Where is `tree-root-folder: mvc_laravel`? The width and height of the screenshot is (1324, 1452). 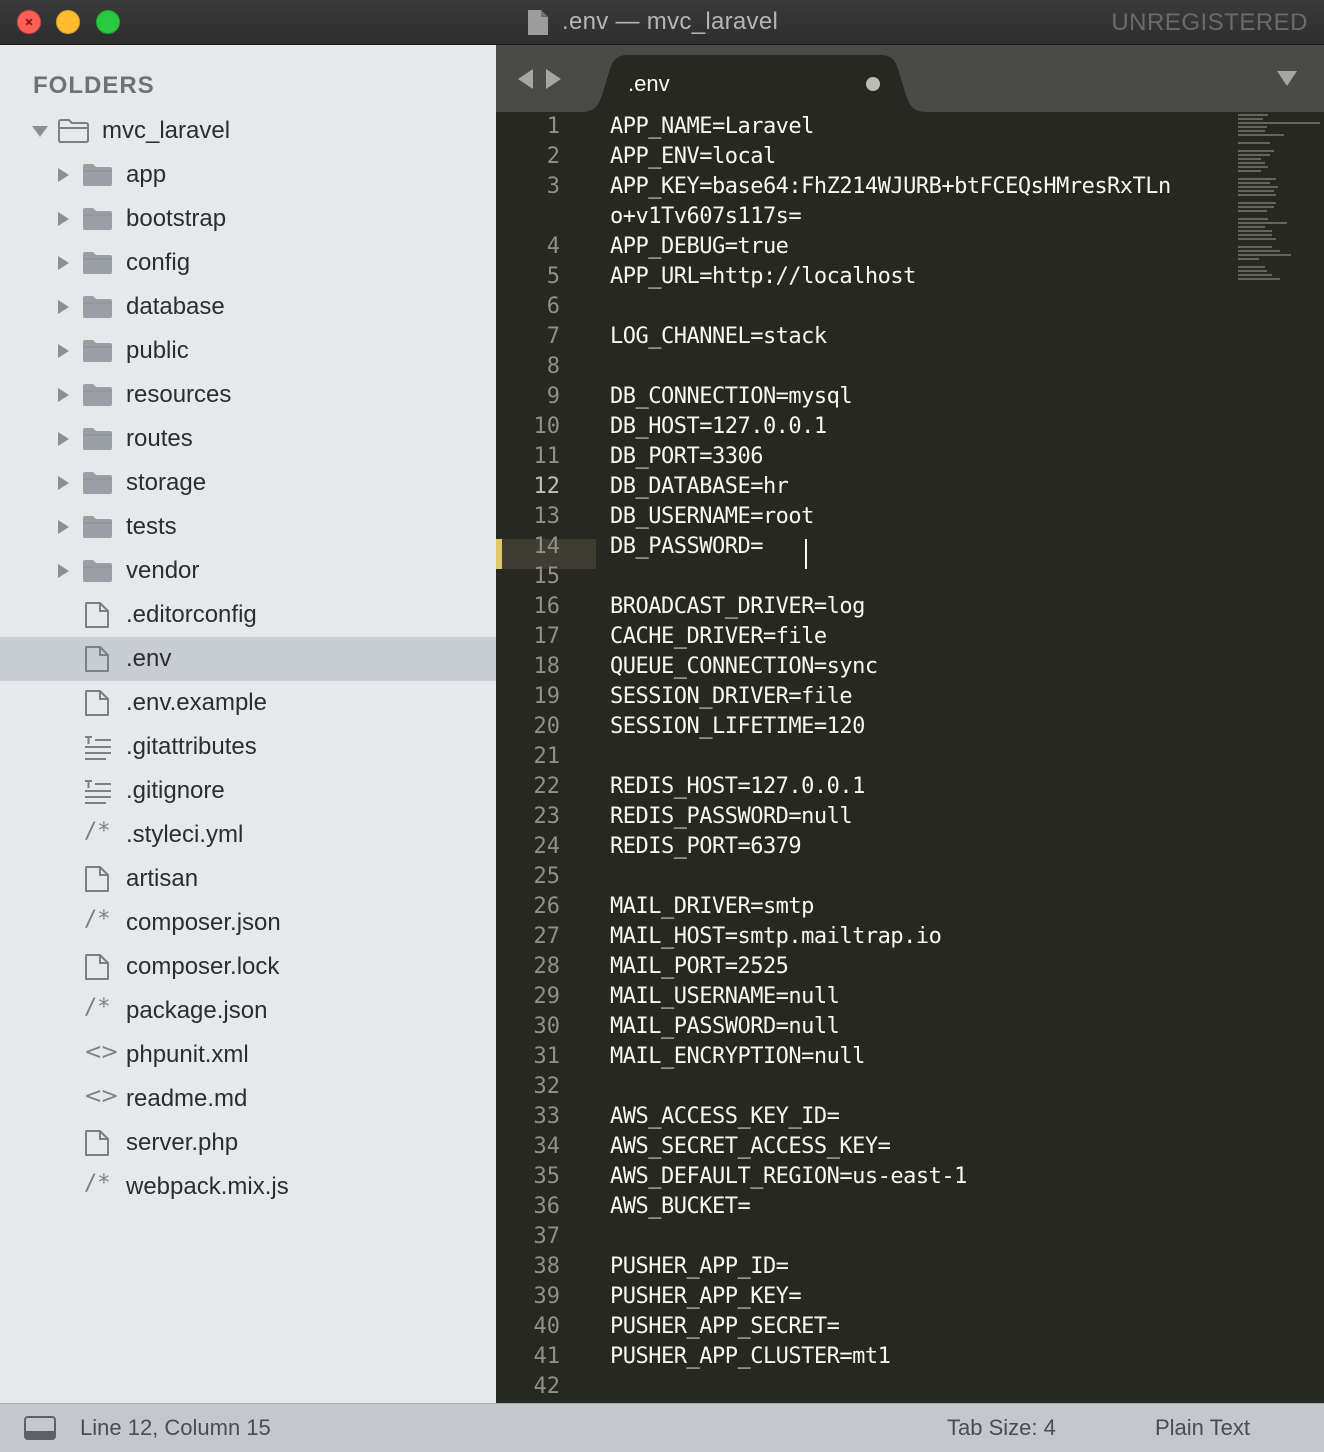 tree-root-folder: mvc_laravel is located at coordinates (248, 131).